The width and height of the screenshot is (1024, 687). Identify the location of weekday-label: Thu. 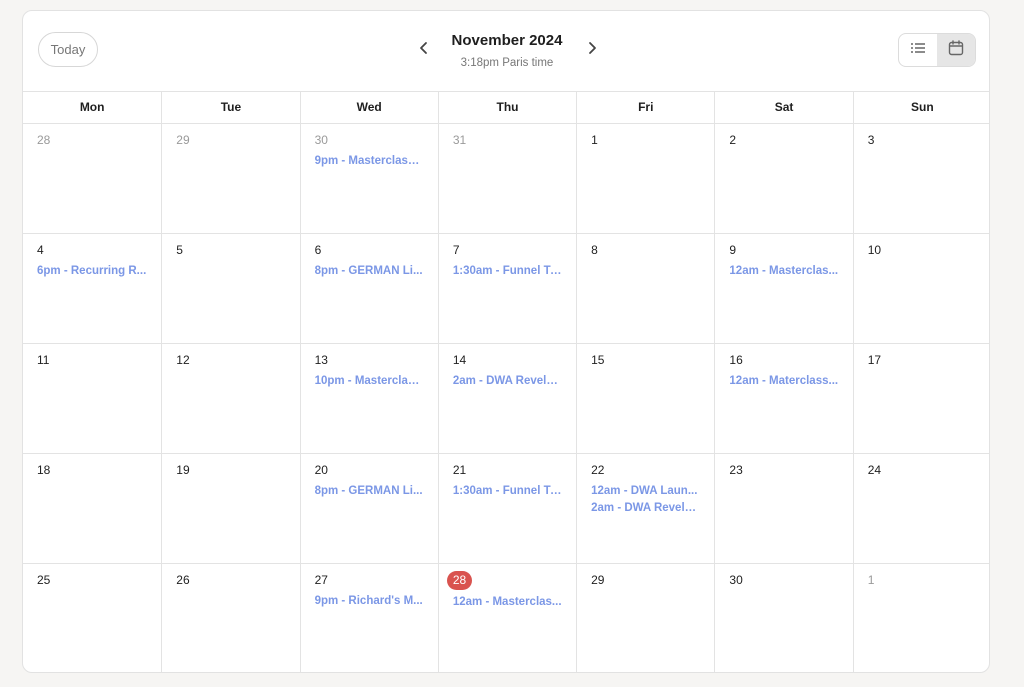
(506, 107).